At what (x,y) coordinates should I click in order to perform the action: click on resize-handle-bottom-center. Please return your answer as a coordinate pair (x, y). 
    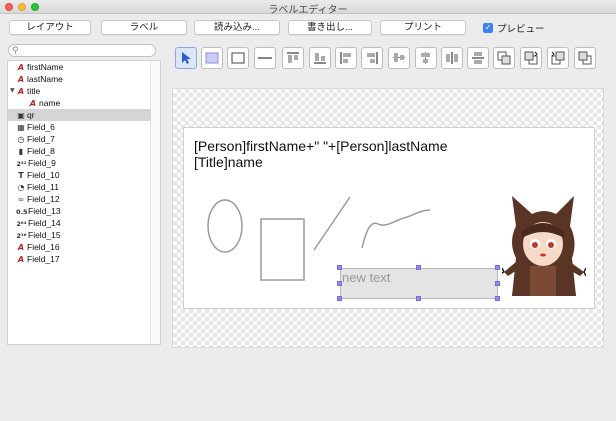
    Looking at the image, I should click on (418, 298).